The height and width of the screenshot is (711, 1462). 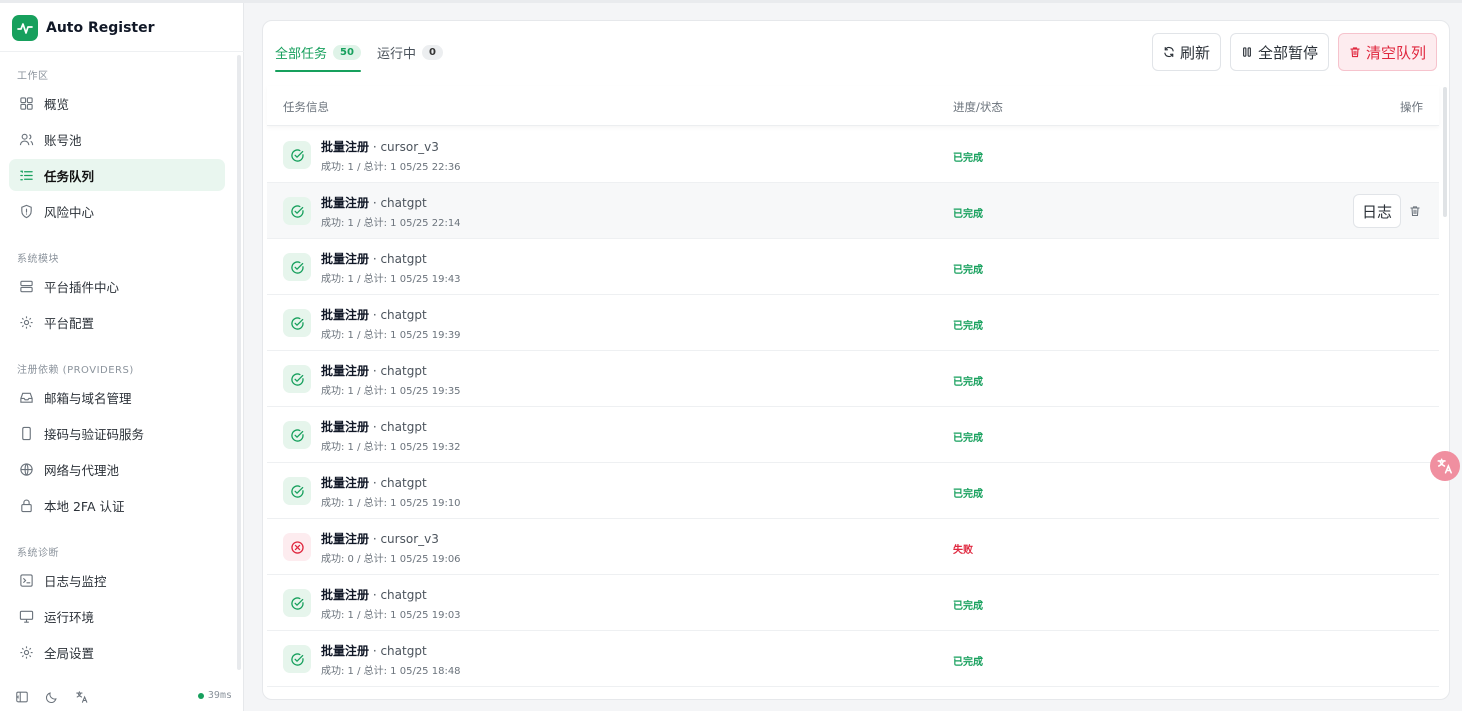 What do you see at coordinates (117, 580) in the screenshot?
I see `sidebar-item-logs-monitor: 日志与监控` at bounding box center [117, 580].